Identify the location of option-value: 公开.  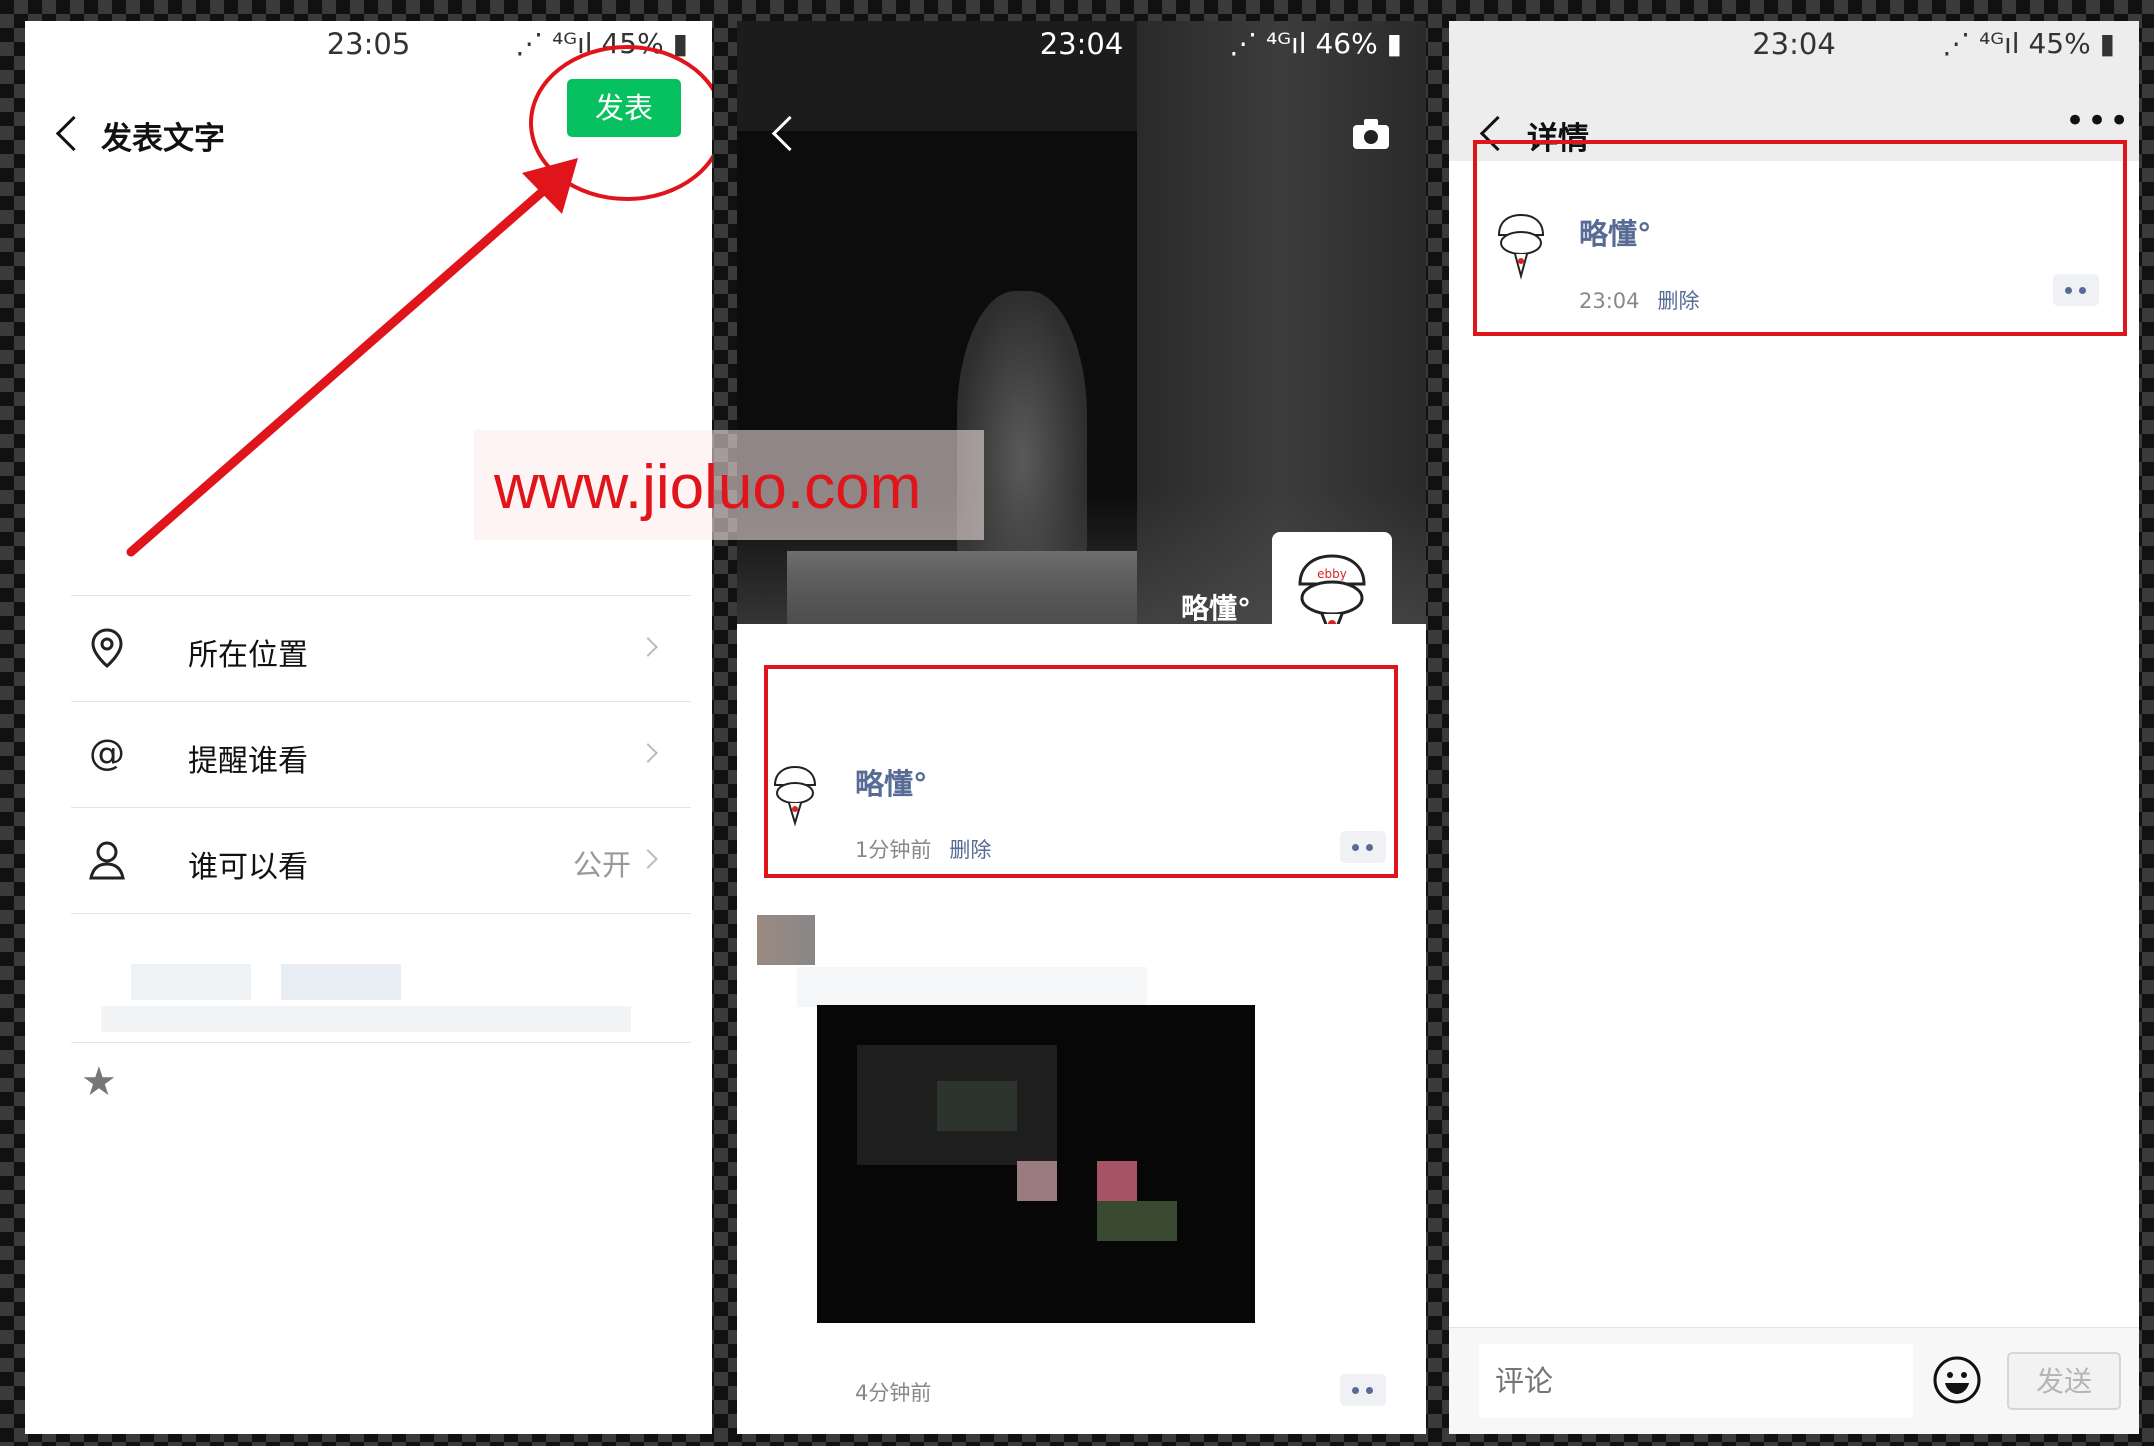
(601, 865).